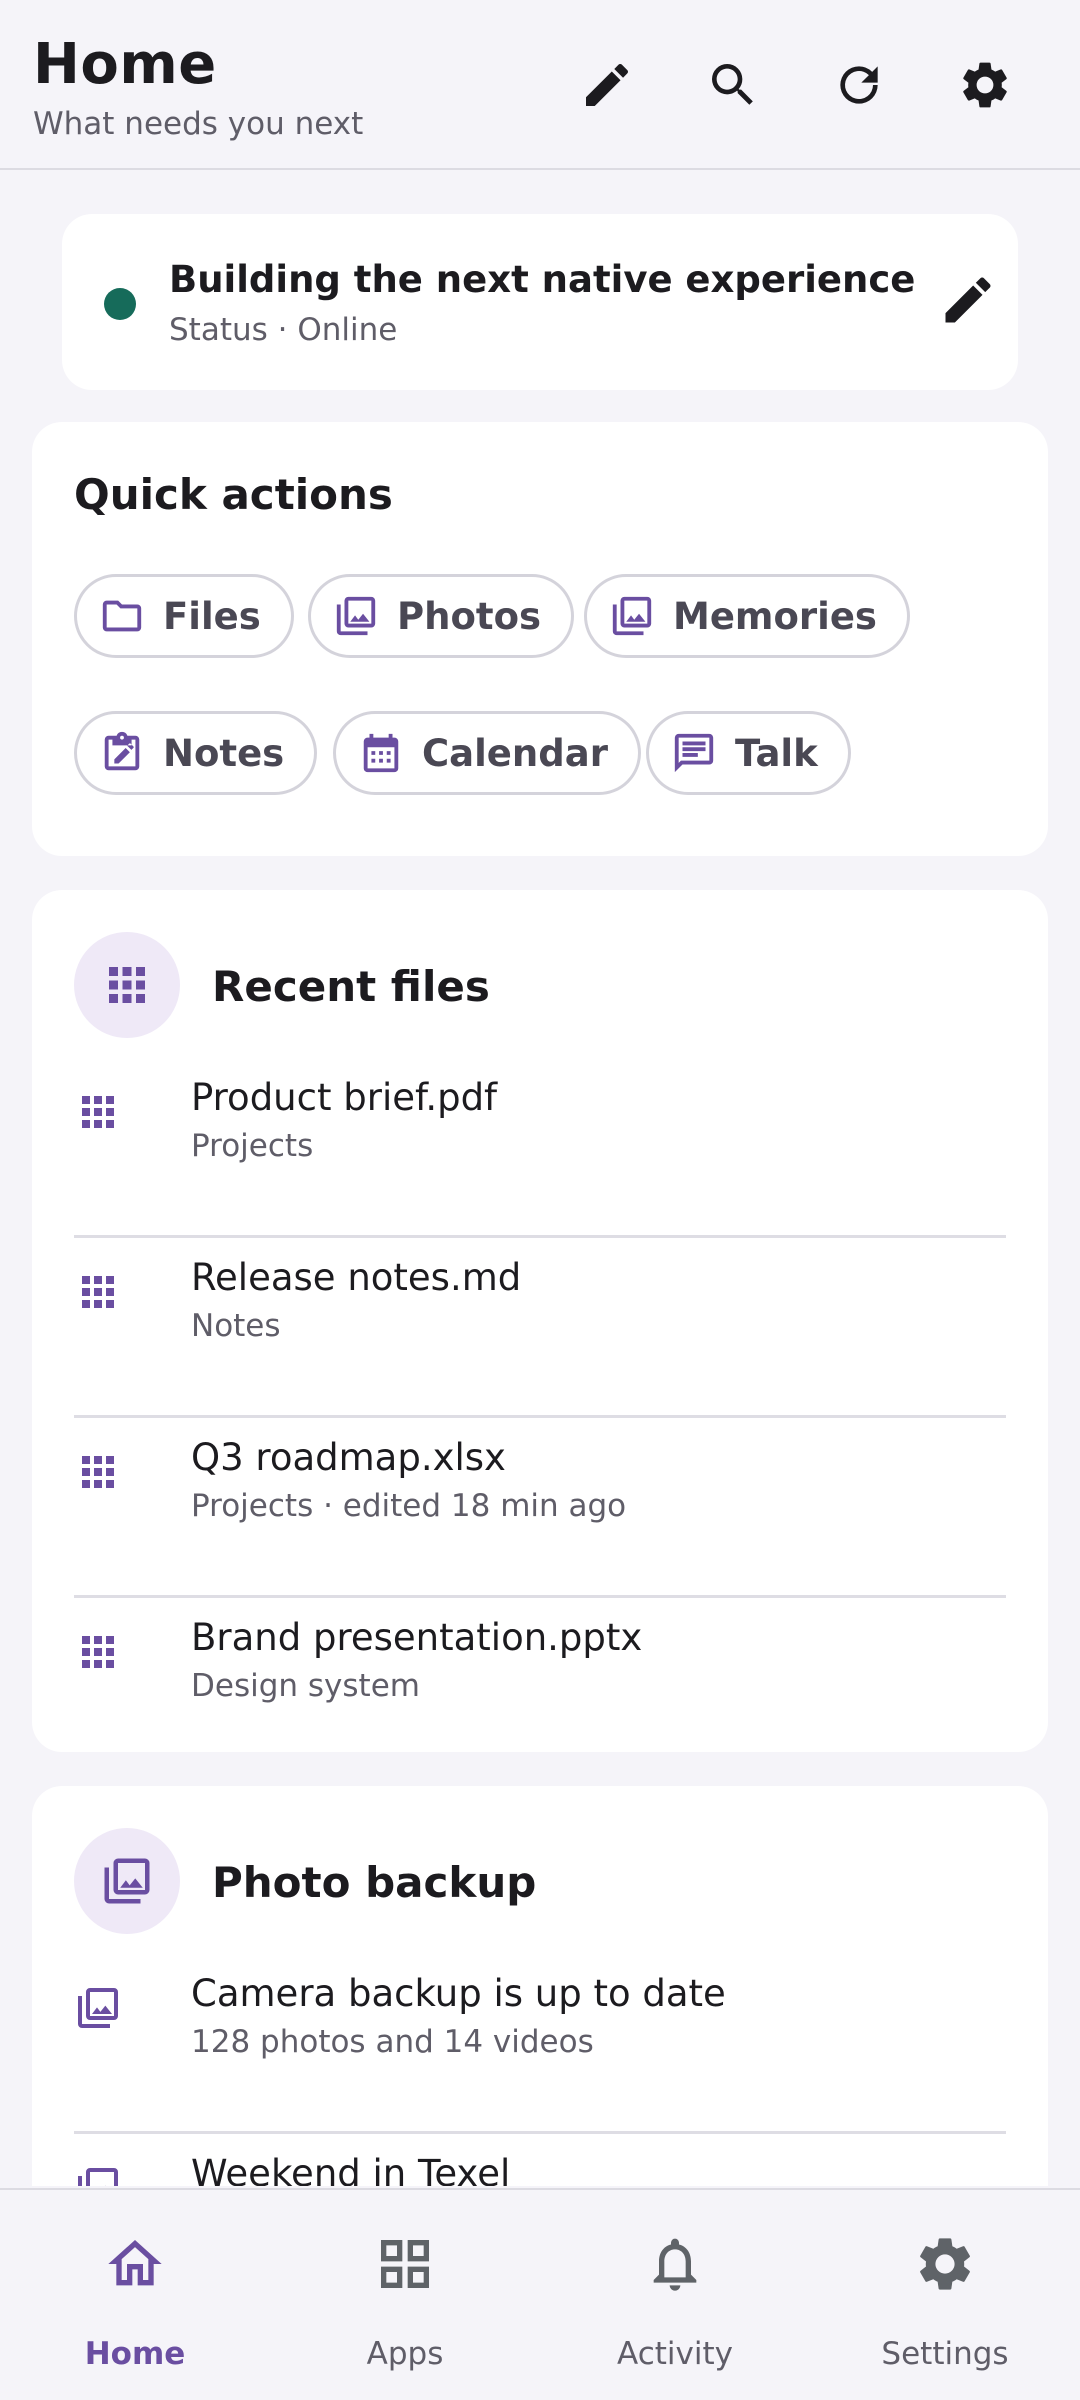 The height and width of the screenshot is (2400, 1080). I want to click on file-row: Brand presentation.pptx Design system, so click(540, 1688).